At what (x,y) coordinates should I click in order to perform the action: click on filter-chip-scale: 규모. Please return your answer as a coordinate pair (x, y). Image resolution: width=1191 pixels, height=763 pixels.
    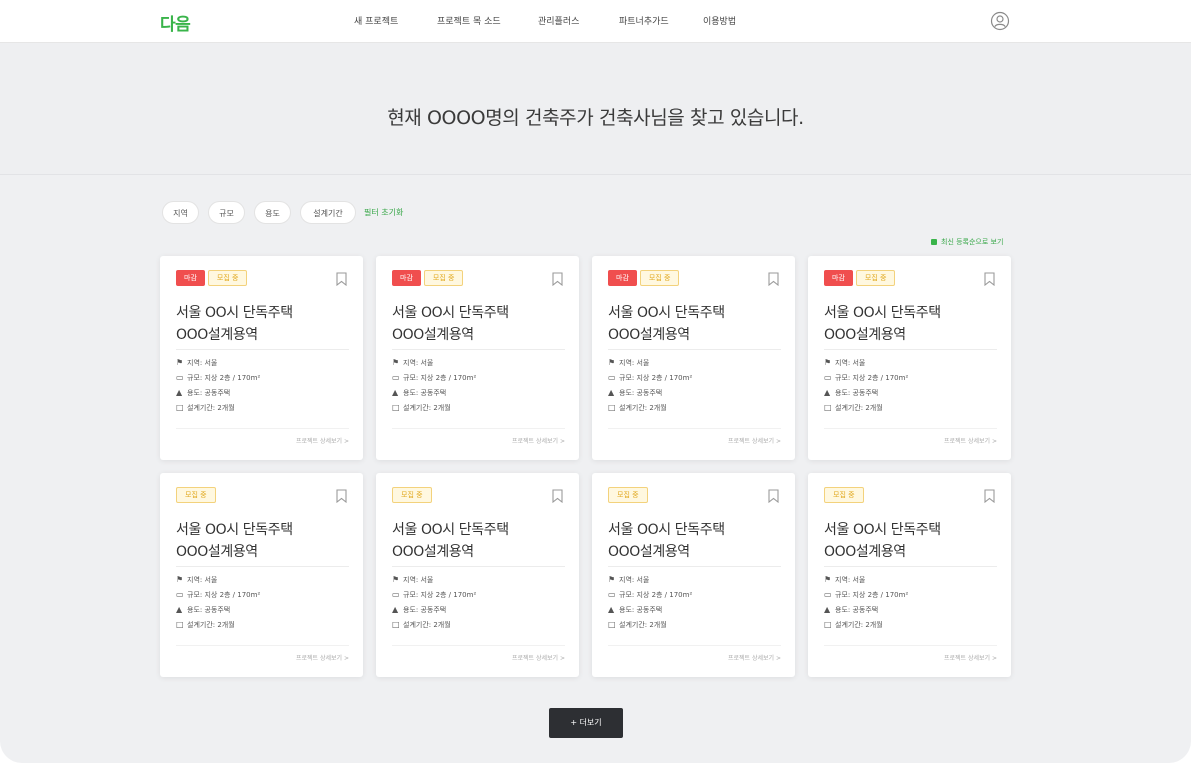
    Looking at the image, I should click on (226, 212).